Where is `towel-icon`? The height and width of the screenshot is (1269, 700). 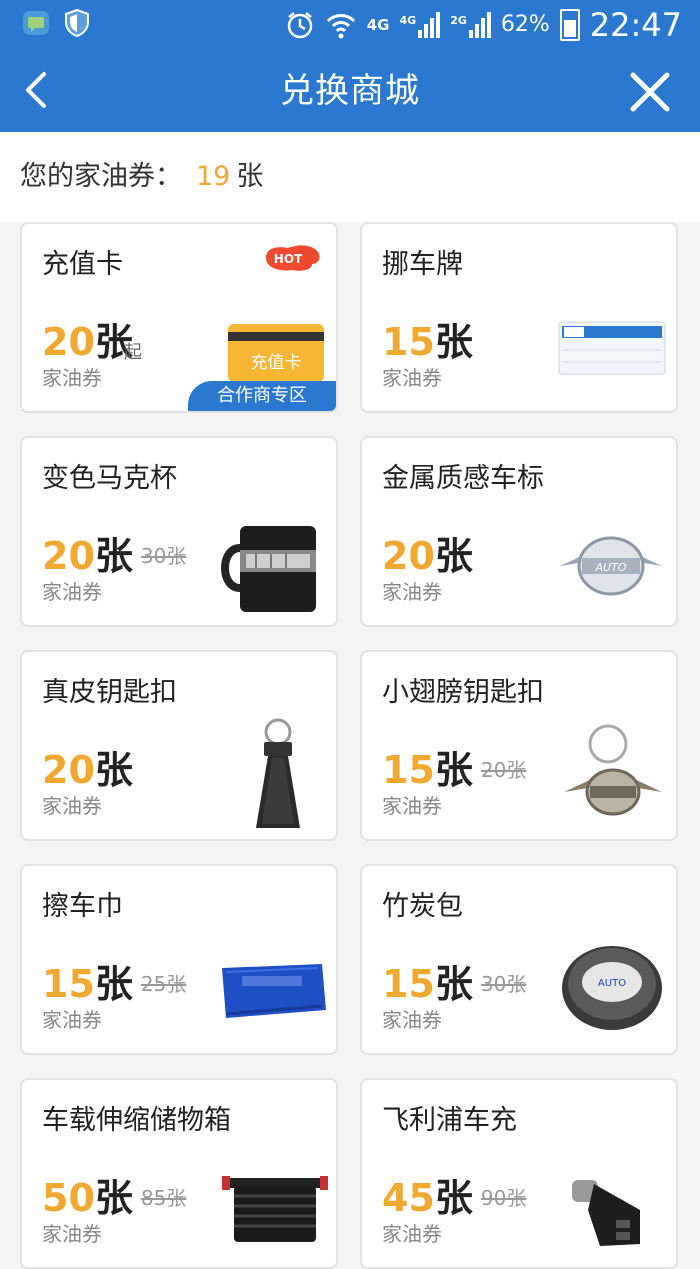 towel-icon is located at coordinates (273, 993).